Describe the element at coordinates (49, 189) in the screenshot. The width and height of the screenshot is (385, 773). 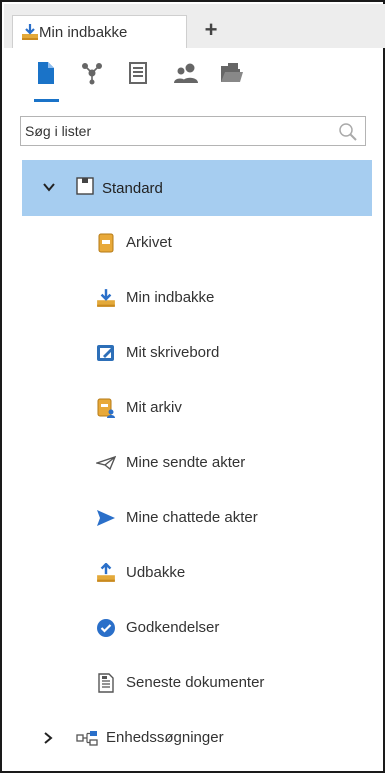
I see `chevron-down-icon` at that location.